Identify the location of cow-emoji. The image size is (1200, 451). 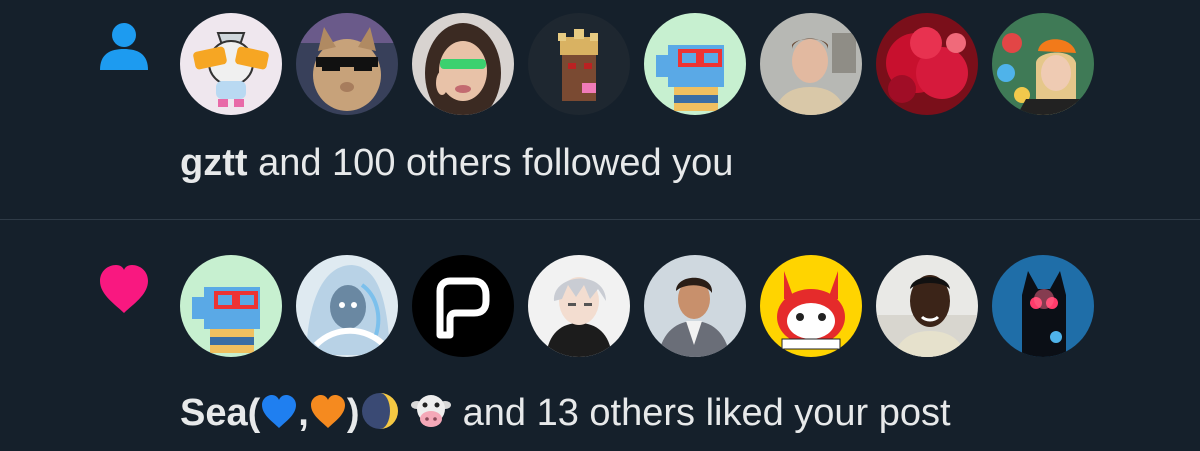
(431, 411).